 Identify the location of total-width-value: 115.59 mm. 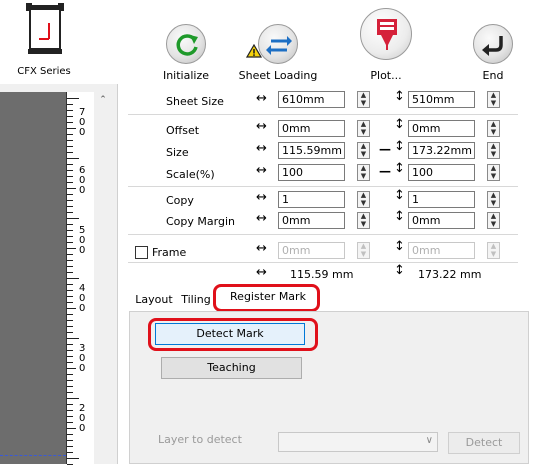
(322, 274).